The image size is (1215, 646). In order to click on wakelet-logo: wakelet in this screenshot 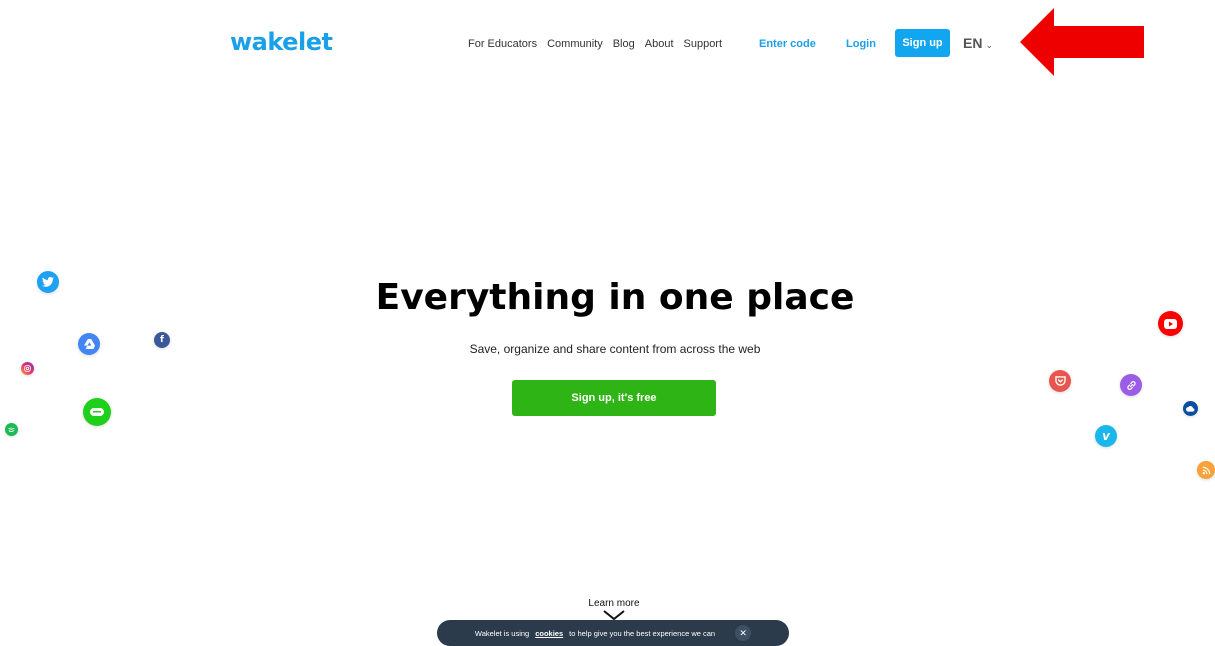, I will do `click(281, 42)`.